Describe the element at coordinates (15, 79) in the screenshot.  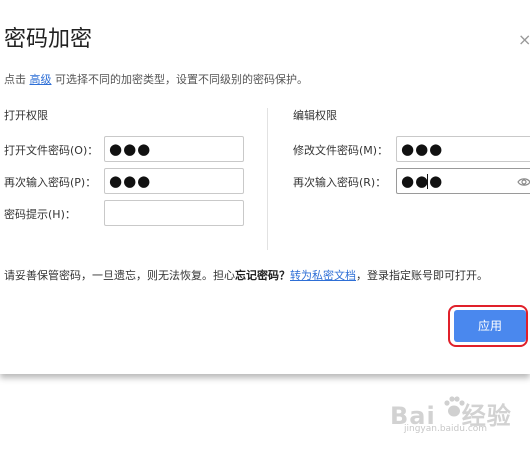
I see `hint-prefix: 点击` at that location.